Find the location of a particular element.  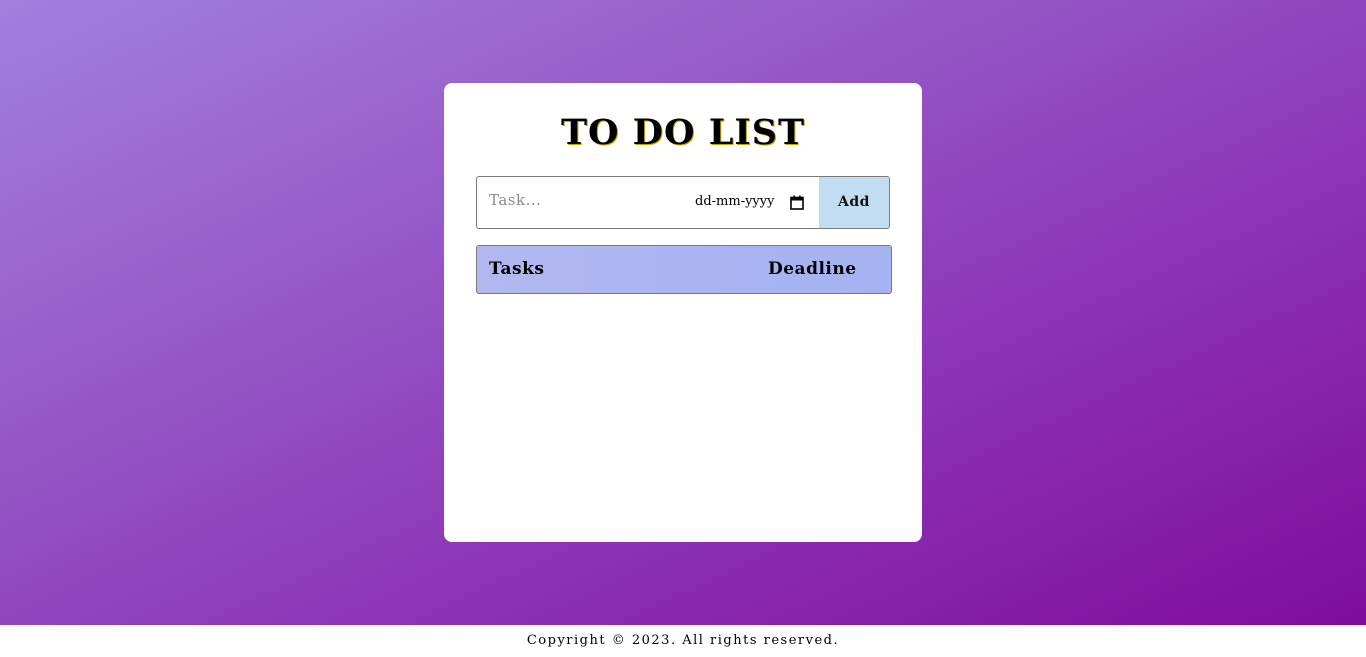

calendar-icon is located at coordinates (797, 202).